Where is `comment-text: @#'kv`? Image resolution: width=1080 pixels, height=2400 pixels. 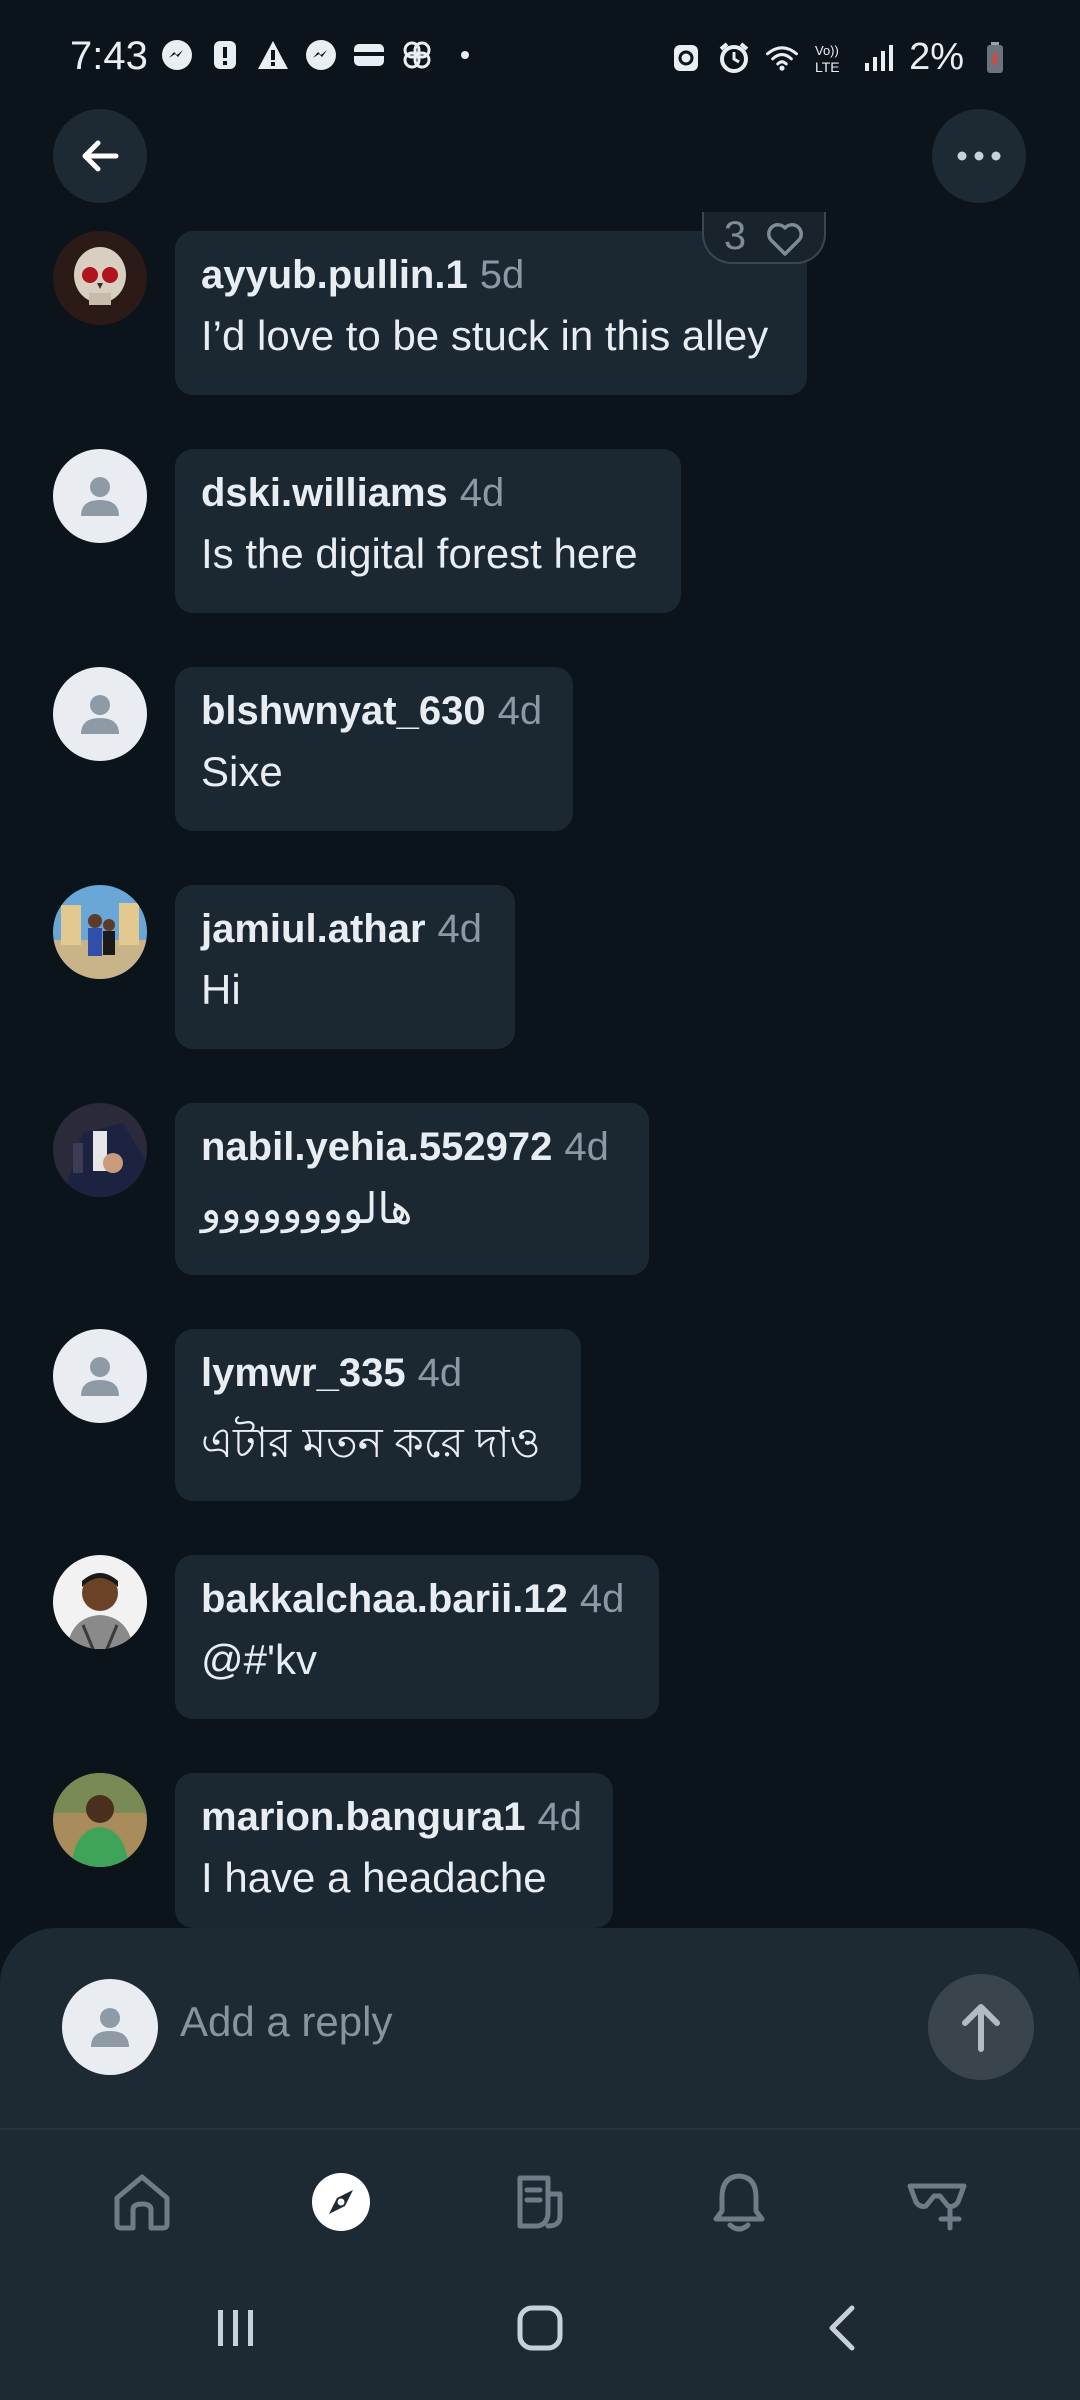
comment-text: @#'kv is located at coordinates (259, 1659).